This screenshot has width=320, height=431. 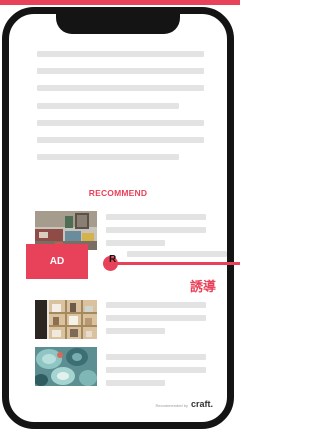 I want to click on recommend-credit: Recommended by craft., so click(x=184, y=404).